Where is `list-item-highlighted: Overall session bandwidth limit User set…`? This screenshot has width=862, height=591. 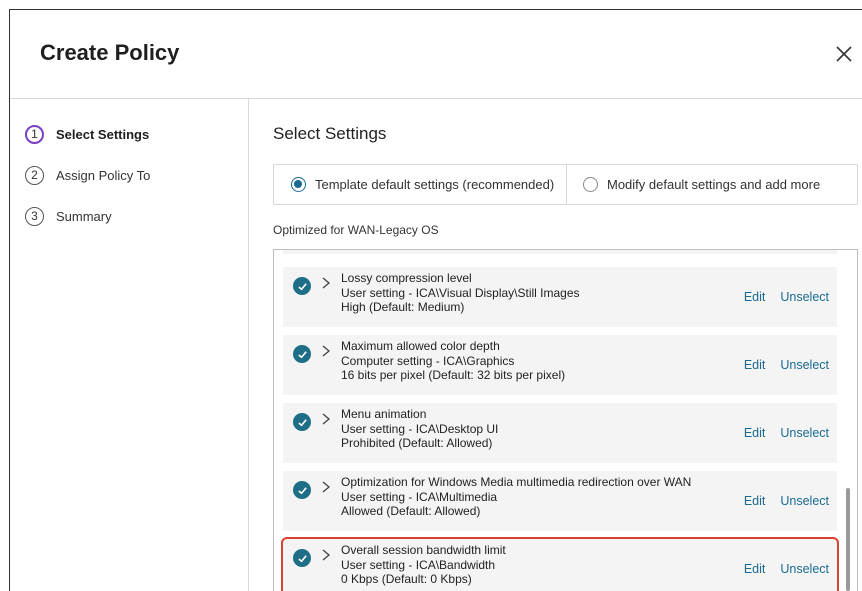 list-item-highlighted: Overall session bandwidth limit User set… is located at coordinates (560, 564).